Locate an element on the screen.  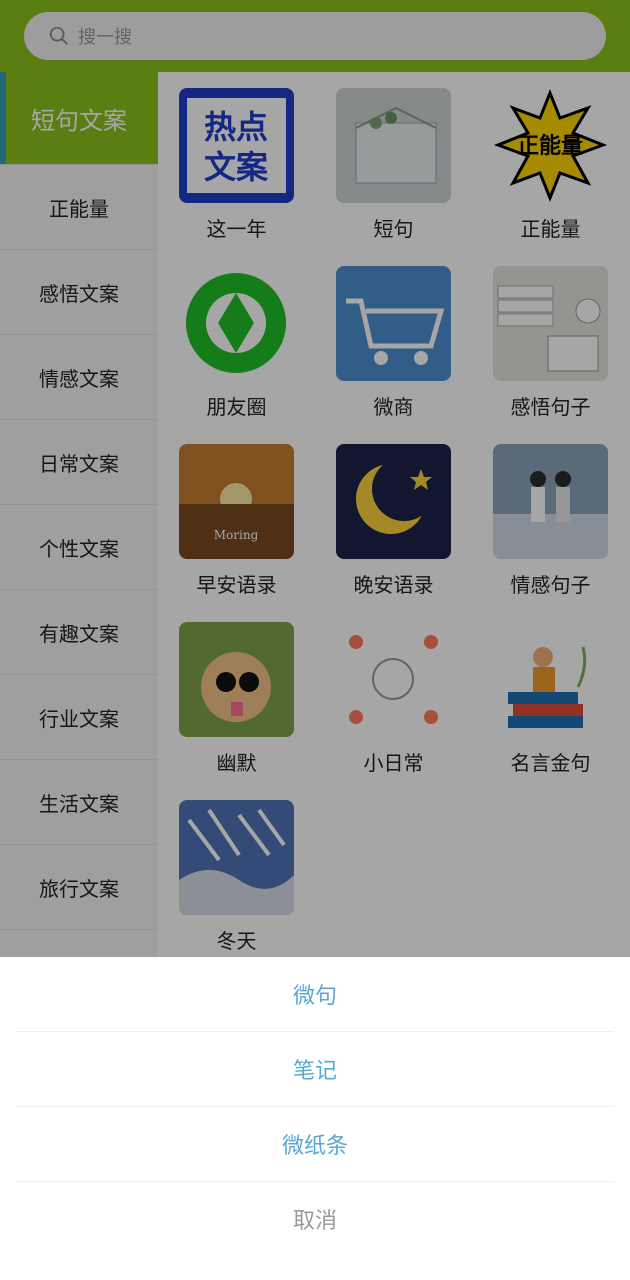
cancel-button: 取消 is located at coordinates (315, 1219).